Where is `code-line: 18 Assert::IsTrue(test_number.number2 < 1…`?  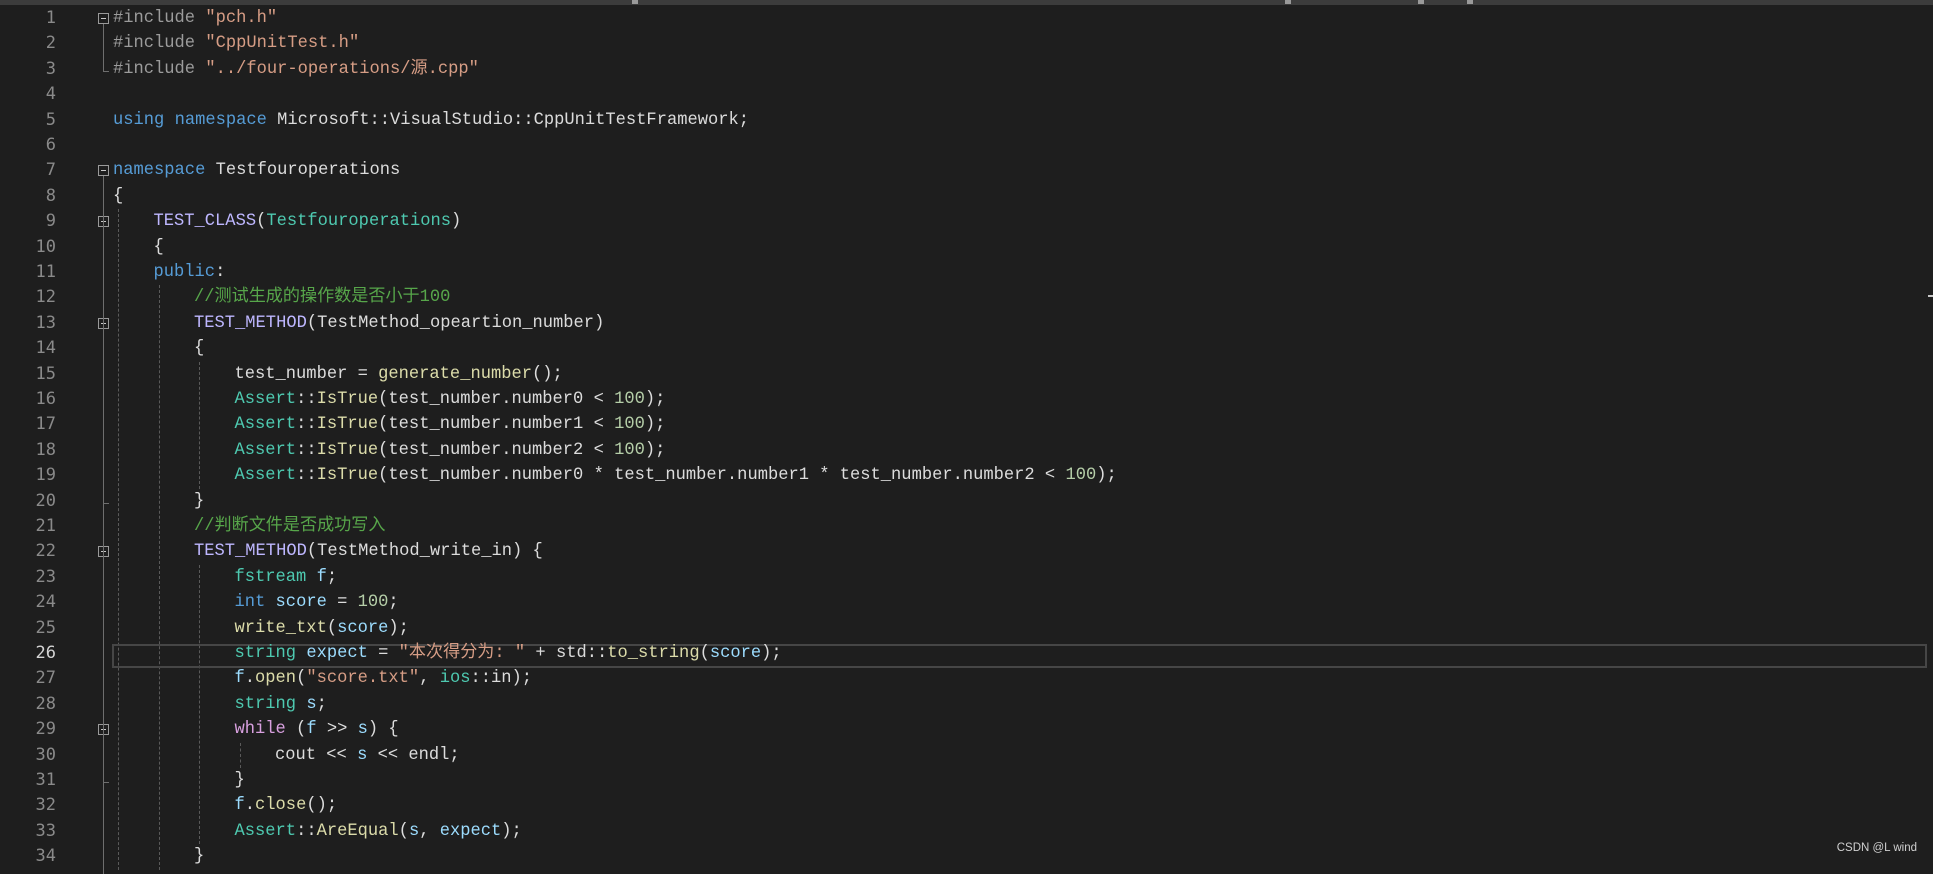 code-line: 18 Assert::IsTrue(test_number.number2 < 1… is located at coordinates (966, 450).